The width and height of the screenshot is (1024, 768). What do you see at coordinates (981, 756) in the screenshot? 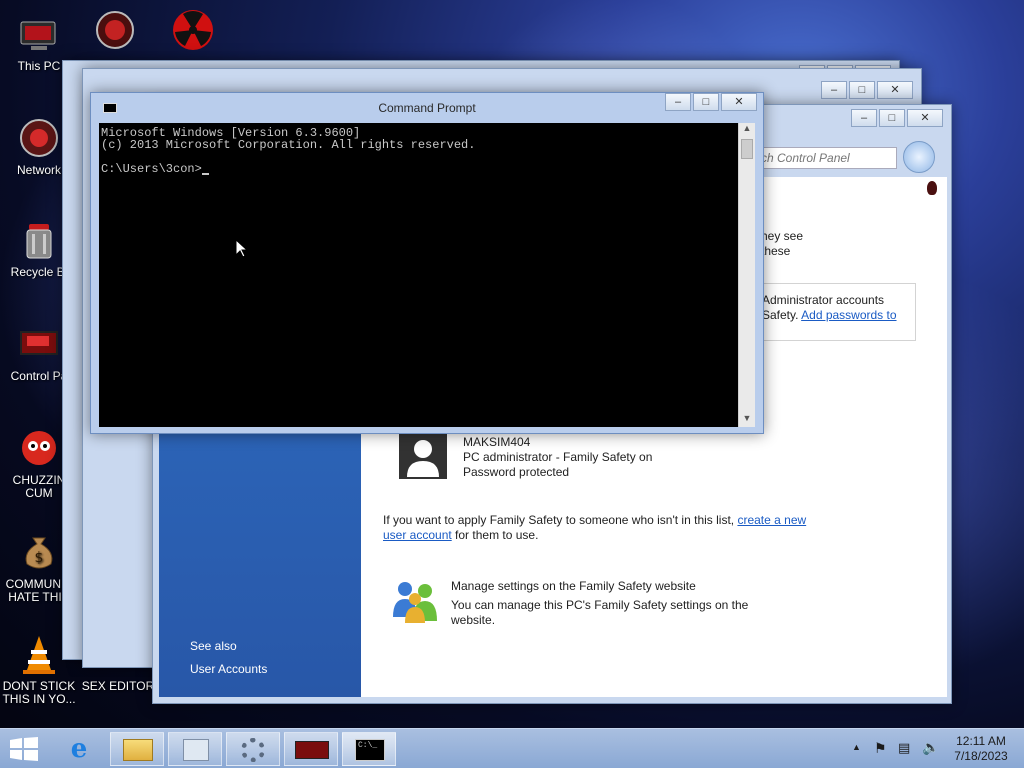
I see `clock-date: 7/18/2023` at bounding box center [981, 756].